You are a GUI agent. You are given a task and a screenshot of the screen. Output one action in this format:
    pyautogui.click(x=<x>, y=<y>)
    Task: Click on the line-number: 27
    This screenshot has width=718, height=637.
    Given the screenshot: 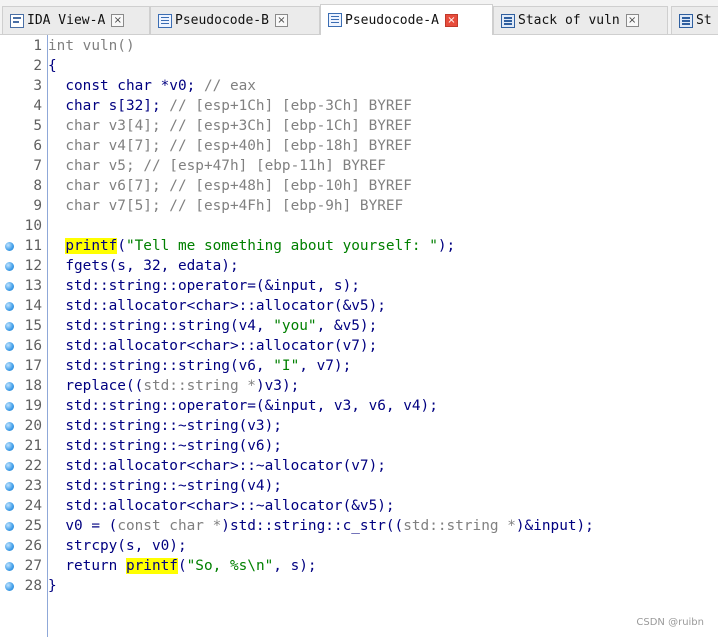 What is the action you would take?
    pyautogui.click(x=33, y=566)
    